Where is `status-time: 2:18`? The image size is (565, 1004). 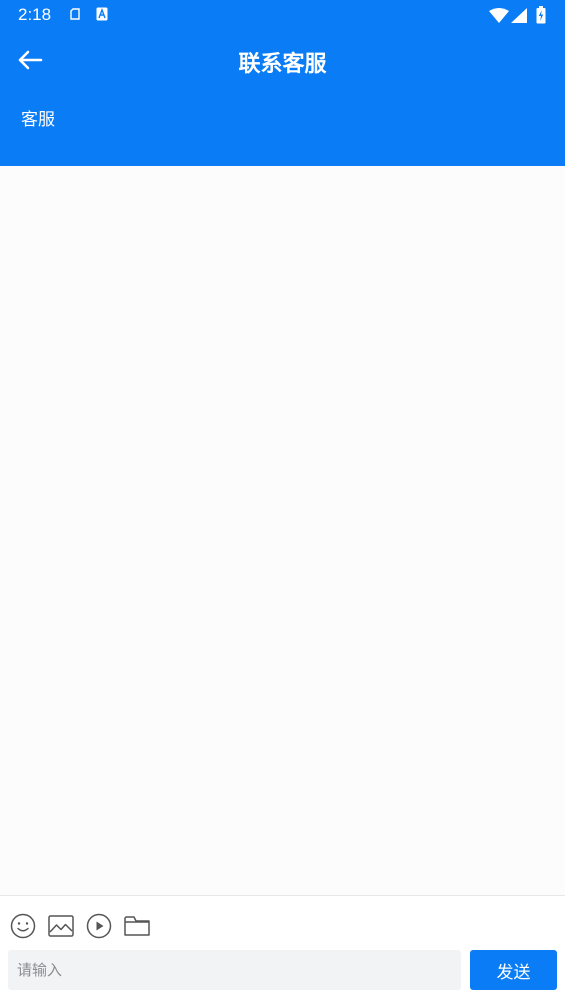
status-time: 2:18 is located at coordinates (35, 14).